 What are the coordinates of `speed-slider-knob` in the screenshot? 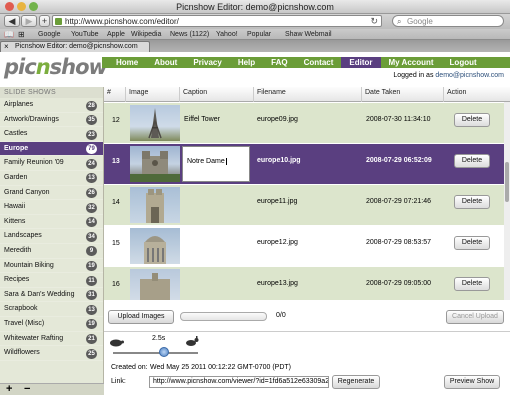 It's located at (164, 352).